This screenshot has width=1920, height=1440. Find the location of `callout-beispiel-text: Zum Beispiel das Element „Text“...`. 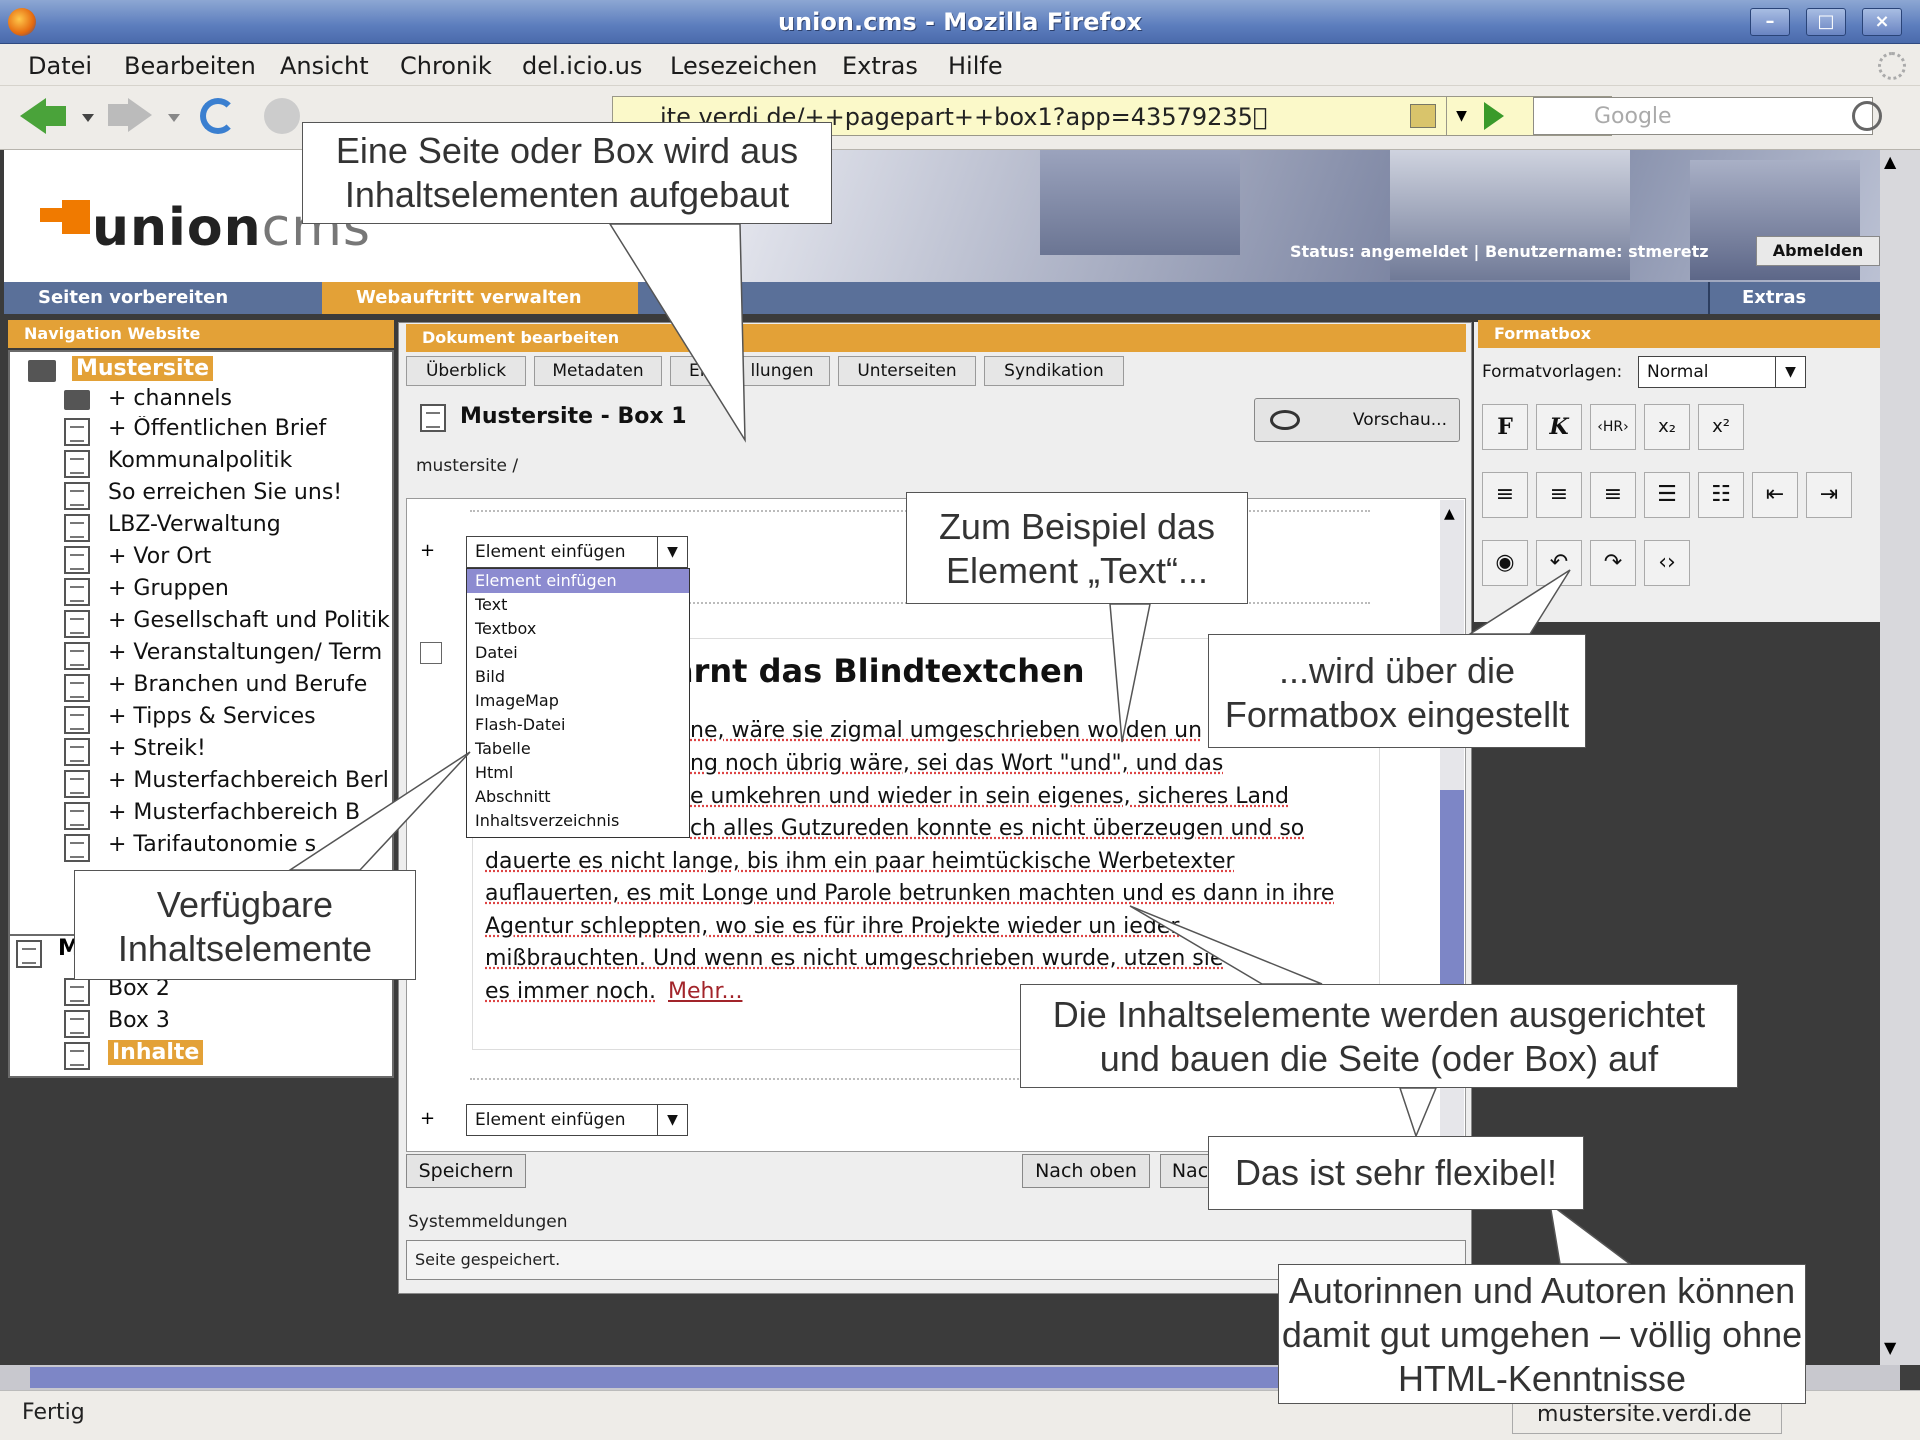

callout-beispiel-text: Zum Beispiel das Element „Text“... is located at coordinates (1077, 548).